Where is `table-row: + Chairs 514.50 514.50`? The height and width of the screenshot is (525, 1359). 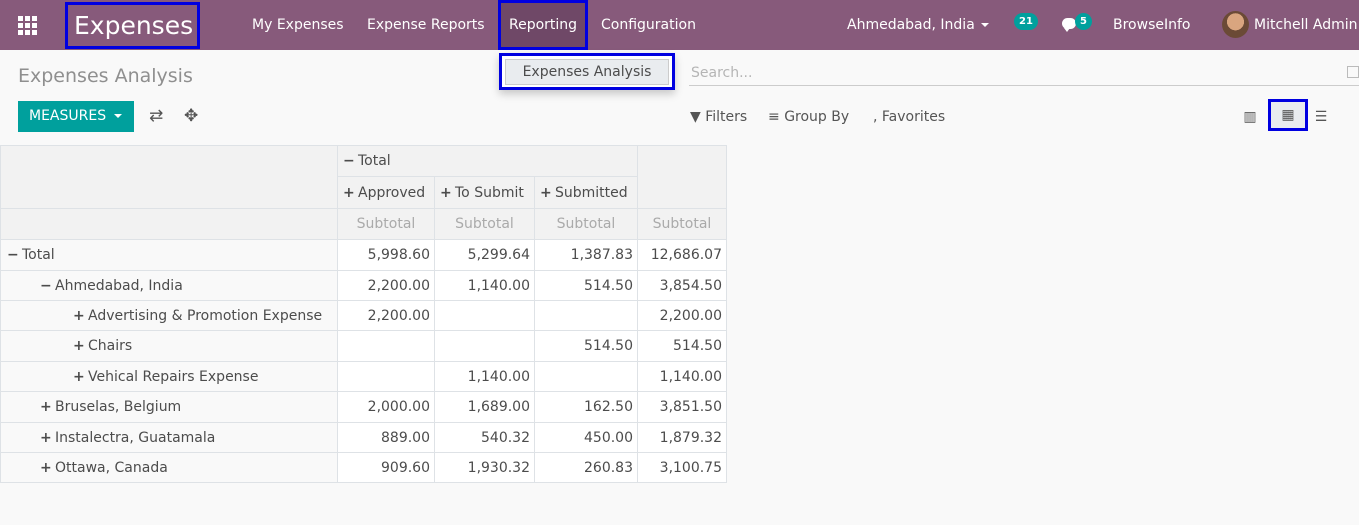
table-row: + Chairs 514.50 514.50 is located at coordinates (363, 346).